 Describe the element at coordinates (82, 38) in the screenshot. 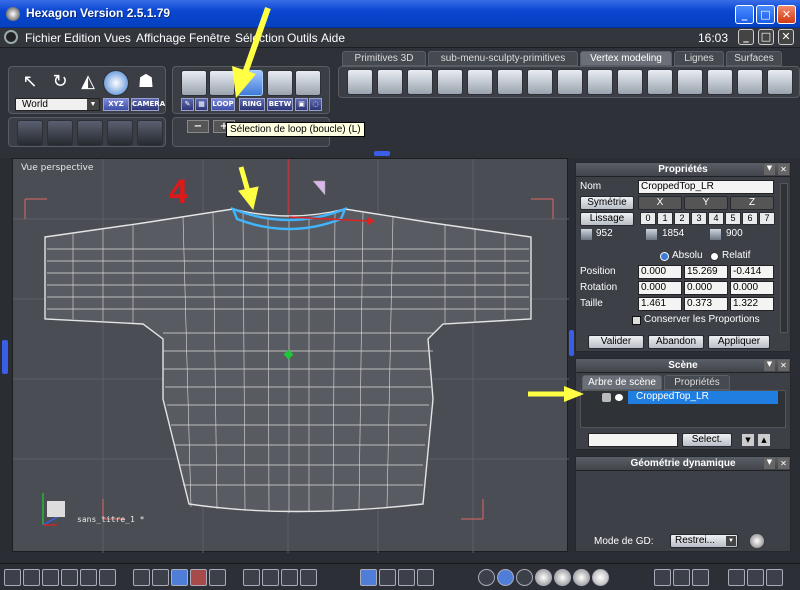

I see `menu-edition: Edition` at that location.